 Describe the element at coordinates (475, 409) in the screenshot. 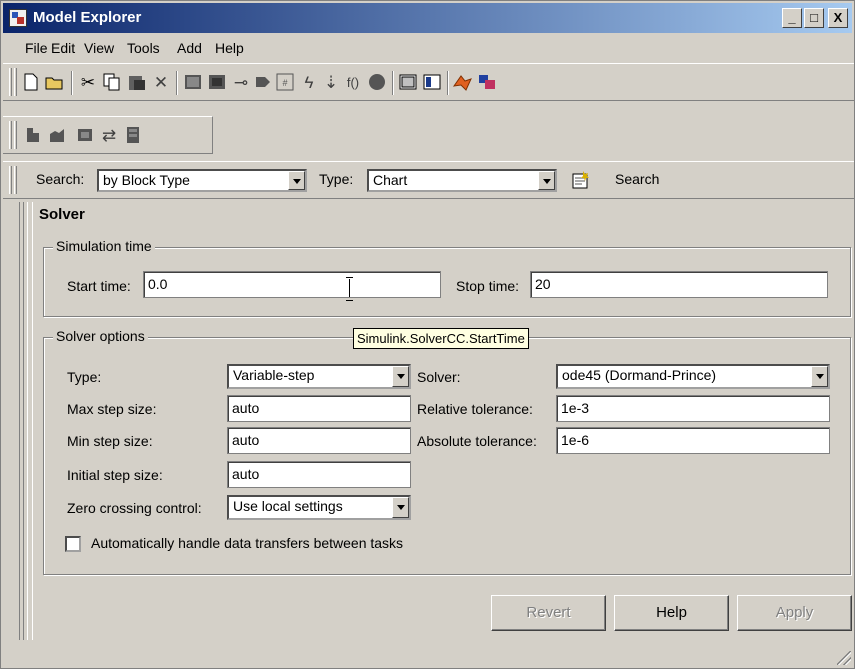

I see `relative-tolerance-label: Relative tolerance:` at that location.